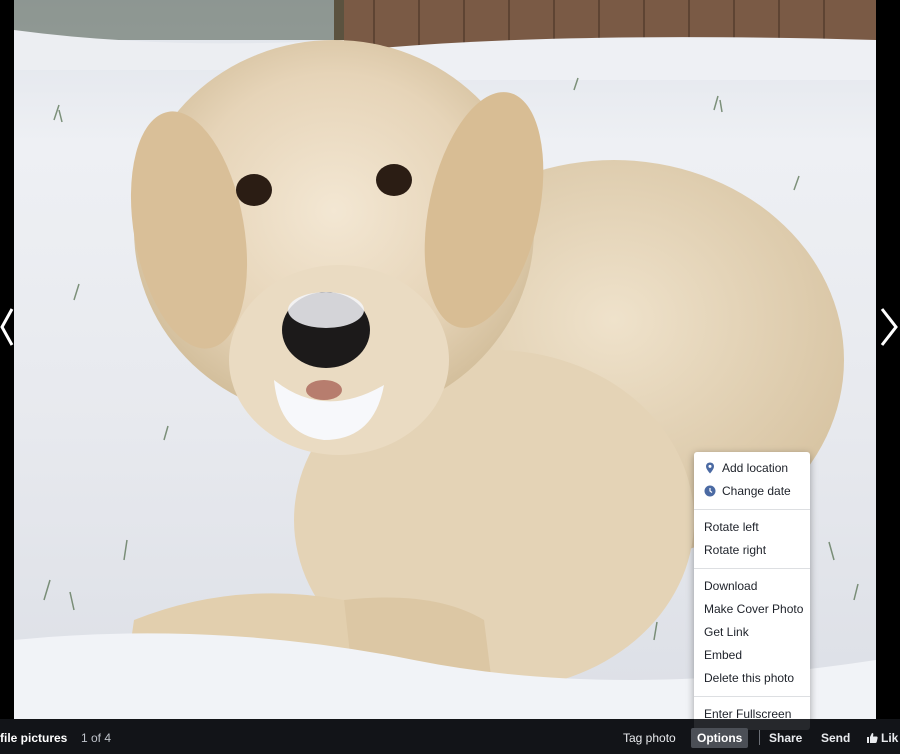  What do you see at coordinates (752, 550) in the screenshot?
I see `menu-item-rotate-right: Rotate right` at bounding box center [752, 550].